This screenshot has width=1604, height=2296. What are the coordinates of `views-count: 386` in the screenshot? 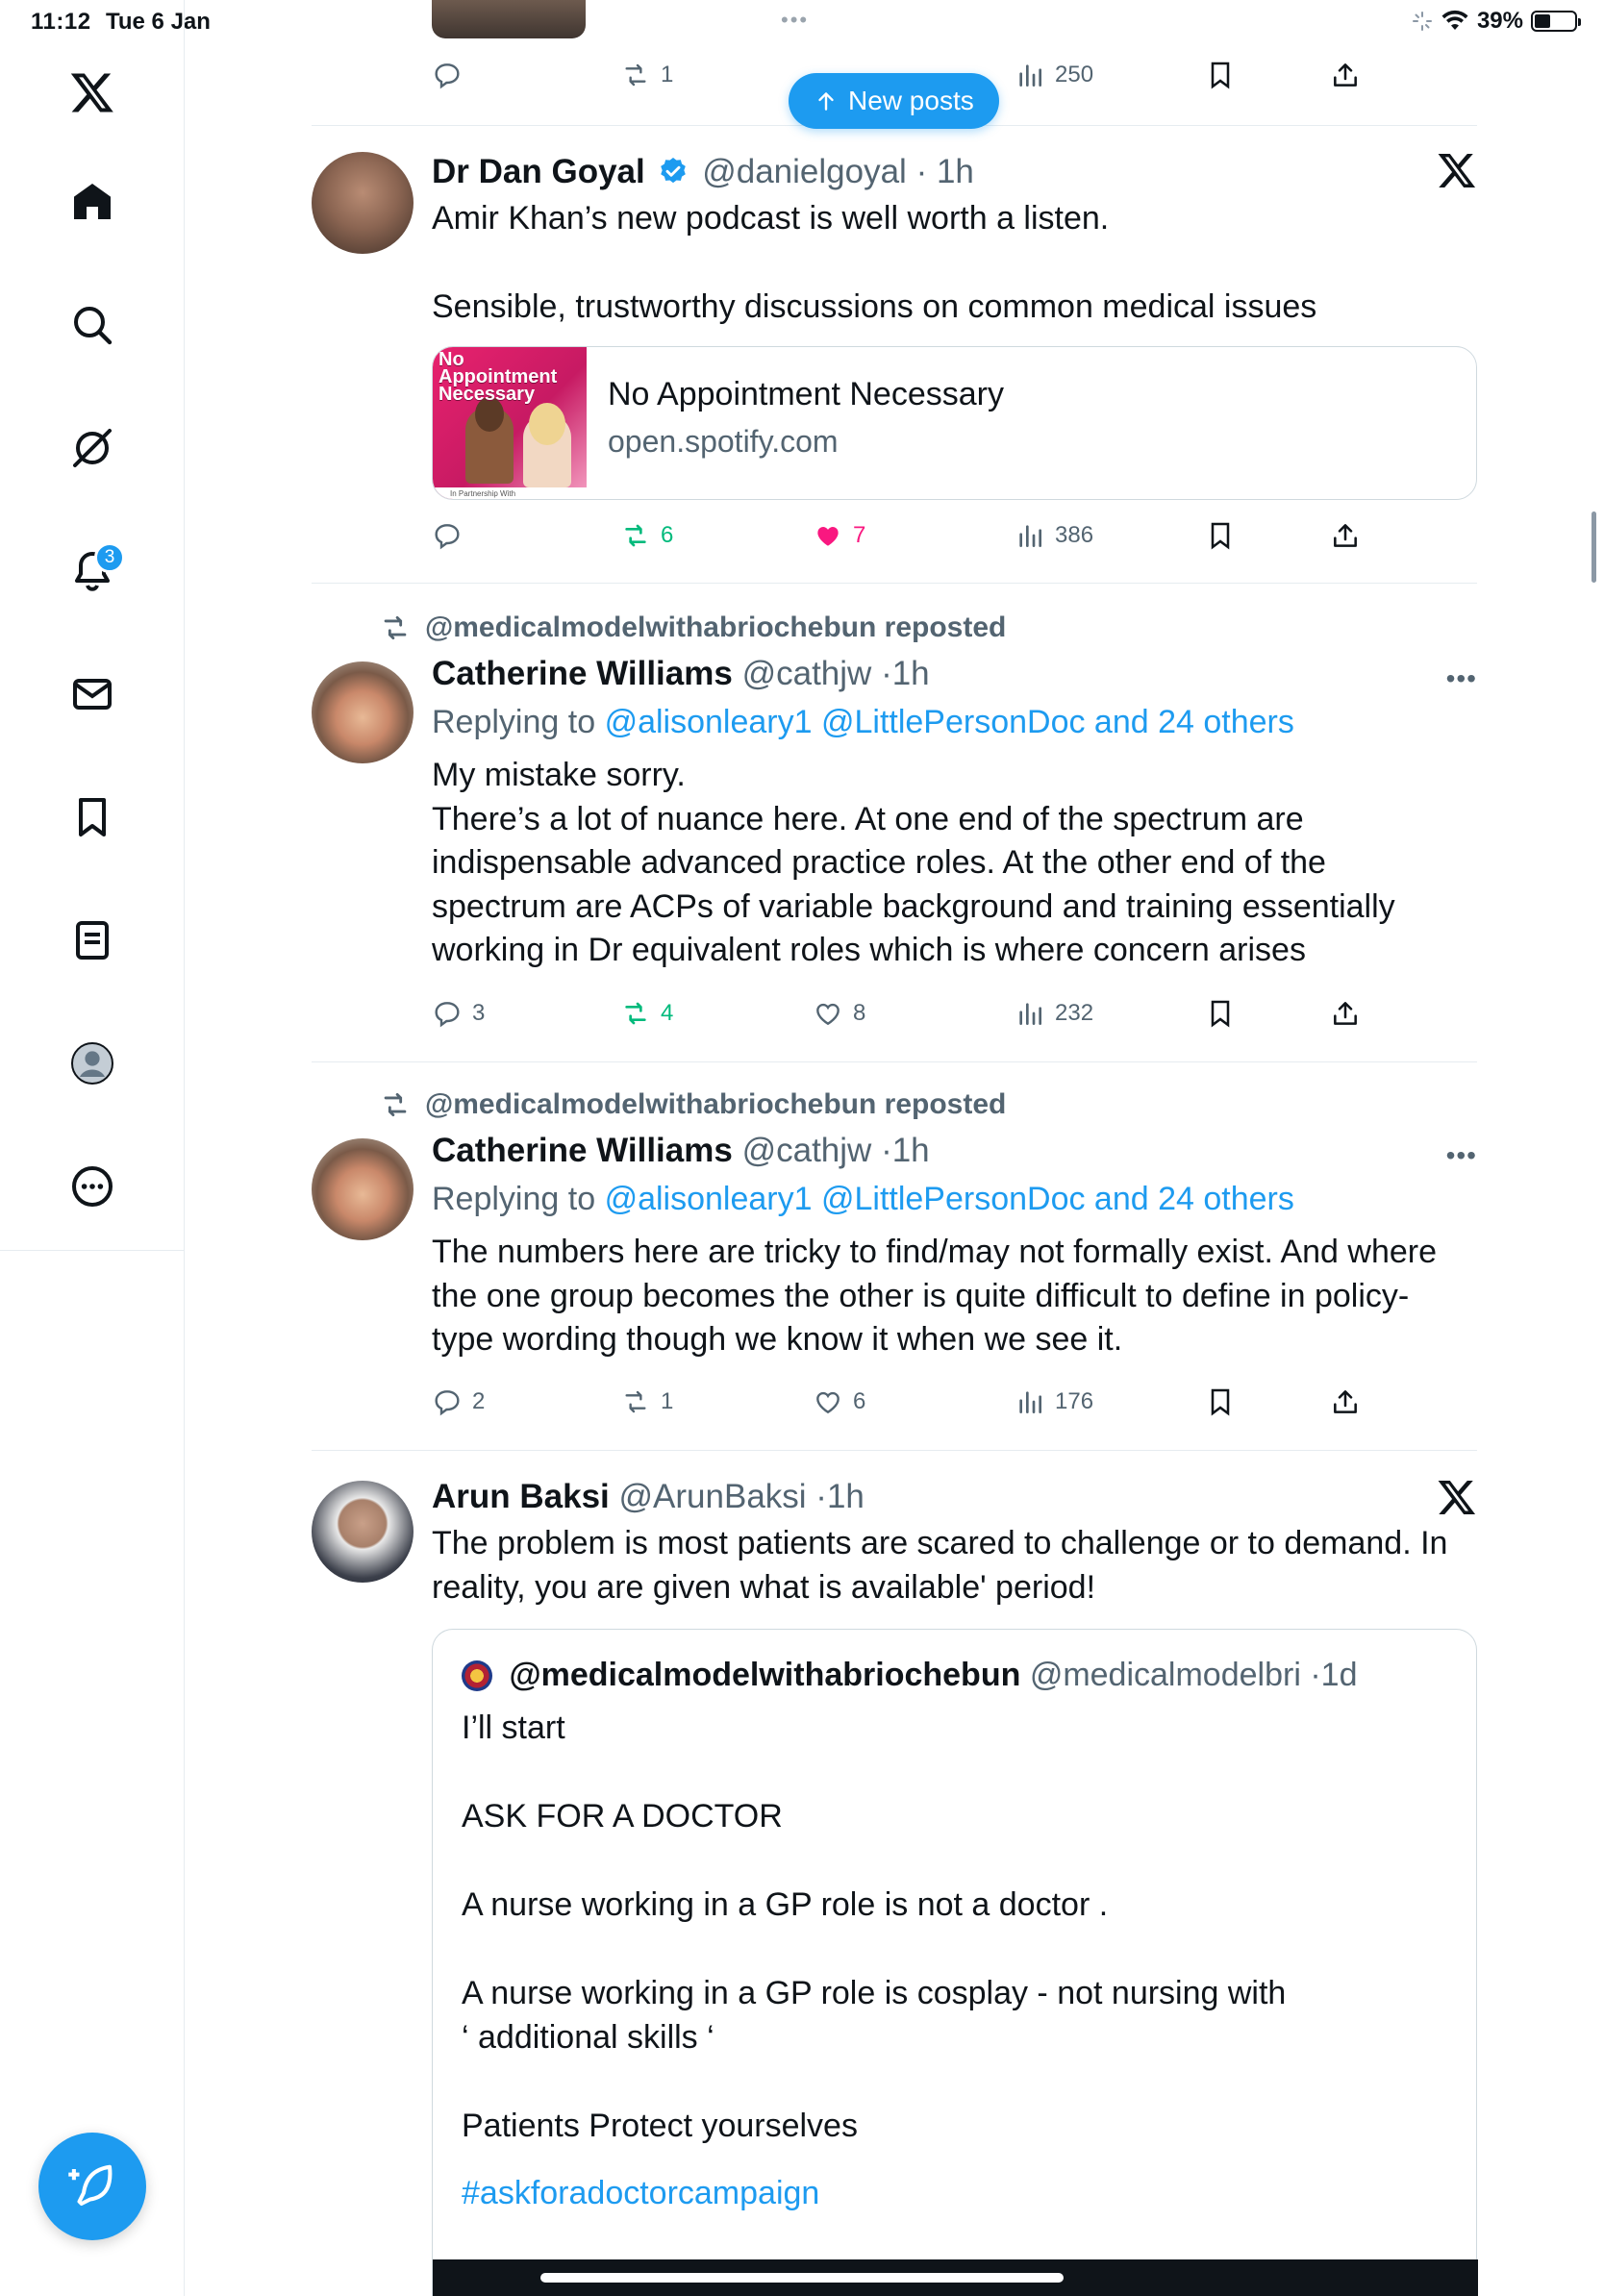 It's located at (1074, 535).